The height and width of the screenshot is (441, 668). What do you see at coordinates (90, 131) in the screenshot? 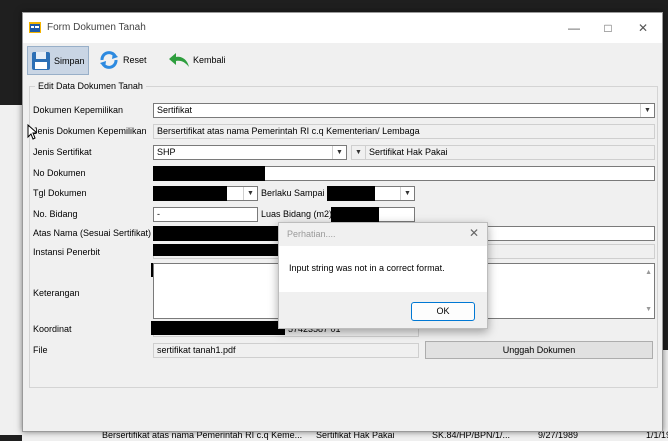
I see `jenis-dokumen-label: Jenis Dokumen Kepemilikan` at bounding box center [90, 131].